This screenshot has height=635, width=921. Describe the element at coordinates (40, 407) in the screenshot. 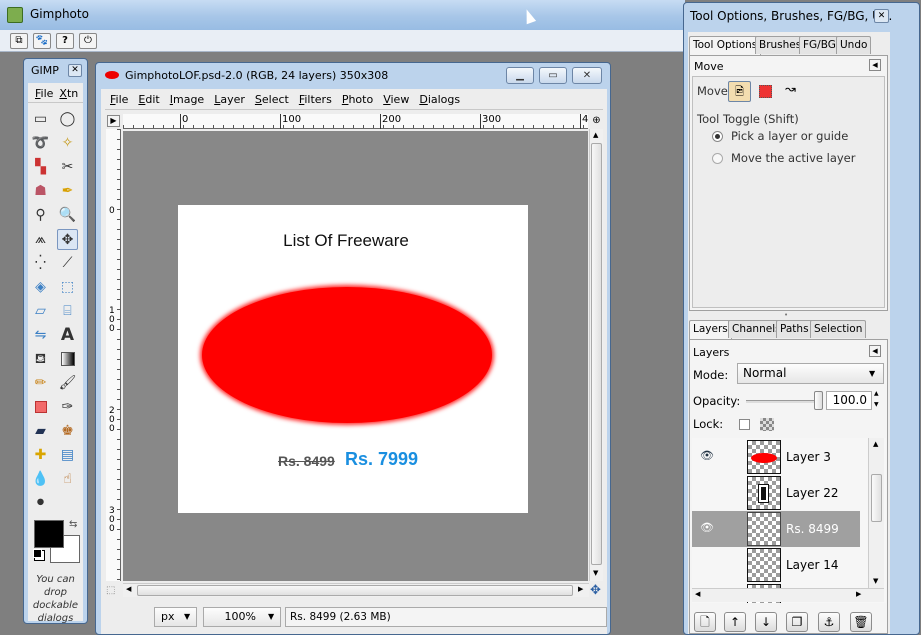

I see `eraser-tool-icon` at that location.